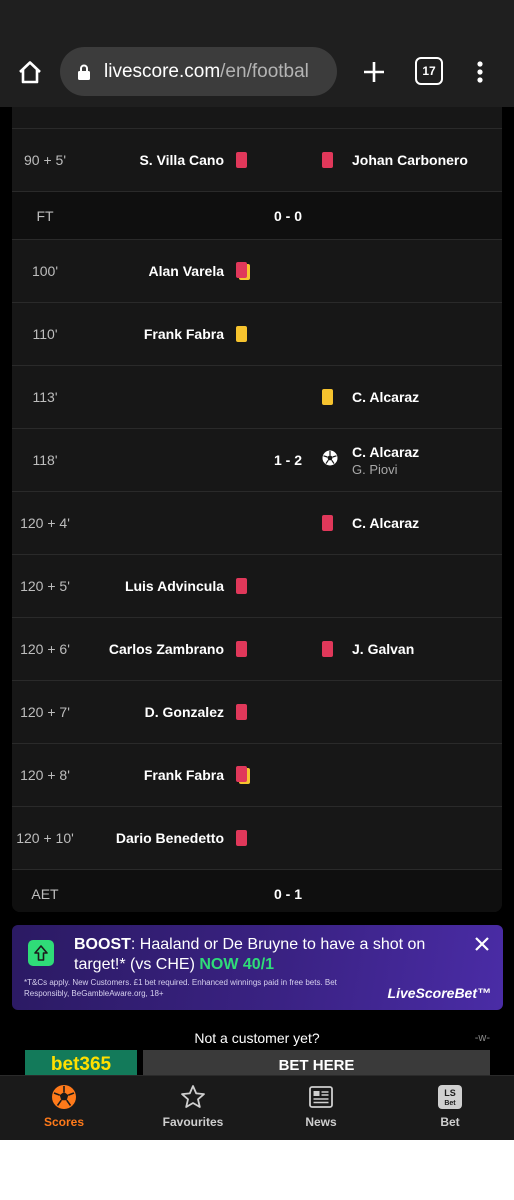 The width and height of the screenshot is (514, 1200). What do you see at coordinates (30, 72) in the screenshot?
I see `home-icon` at bounding box center [30, 72].